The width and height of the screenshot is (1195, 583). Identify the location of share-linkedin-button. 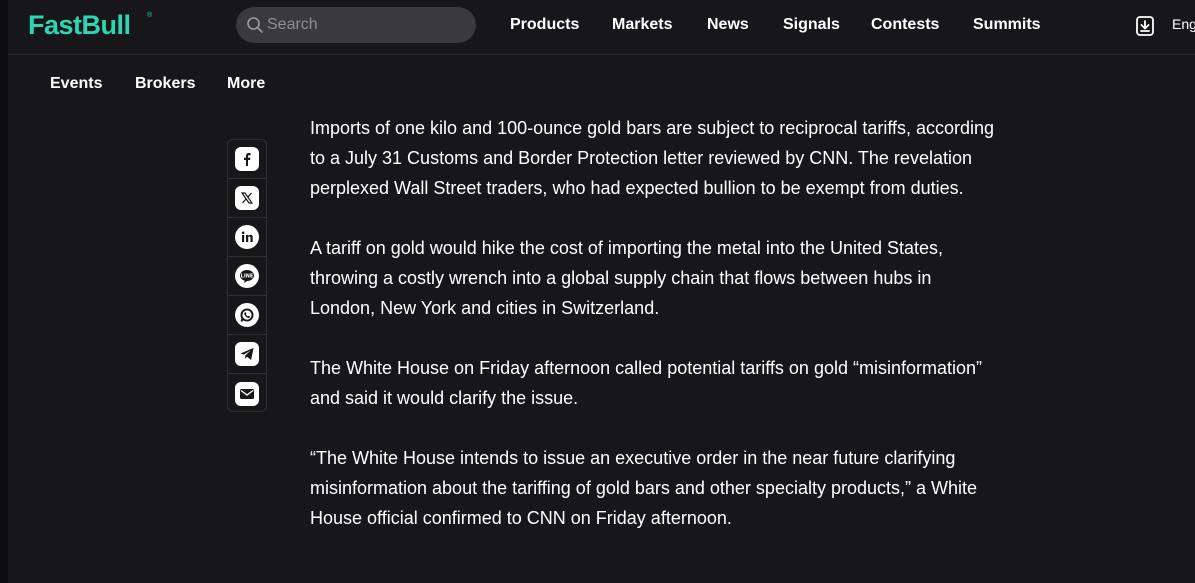
(247, 237).